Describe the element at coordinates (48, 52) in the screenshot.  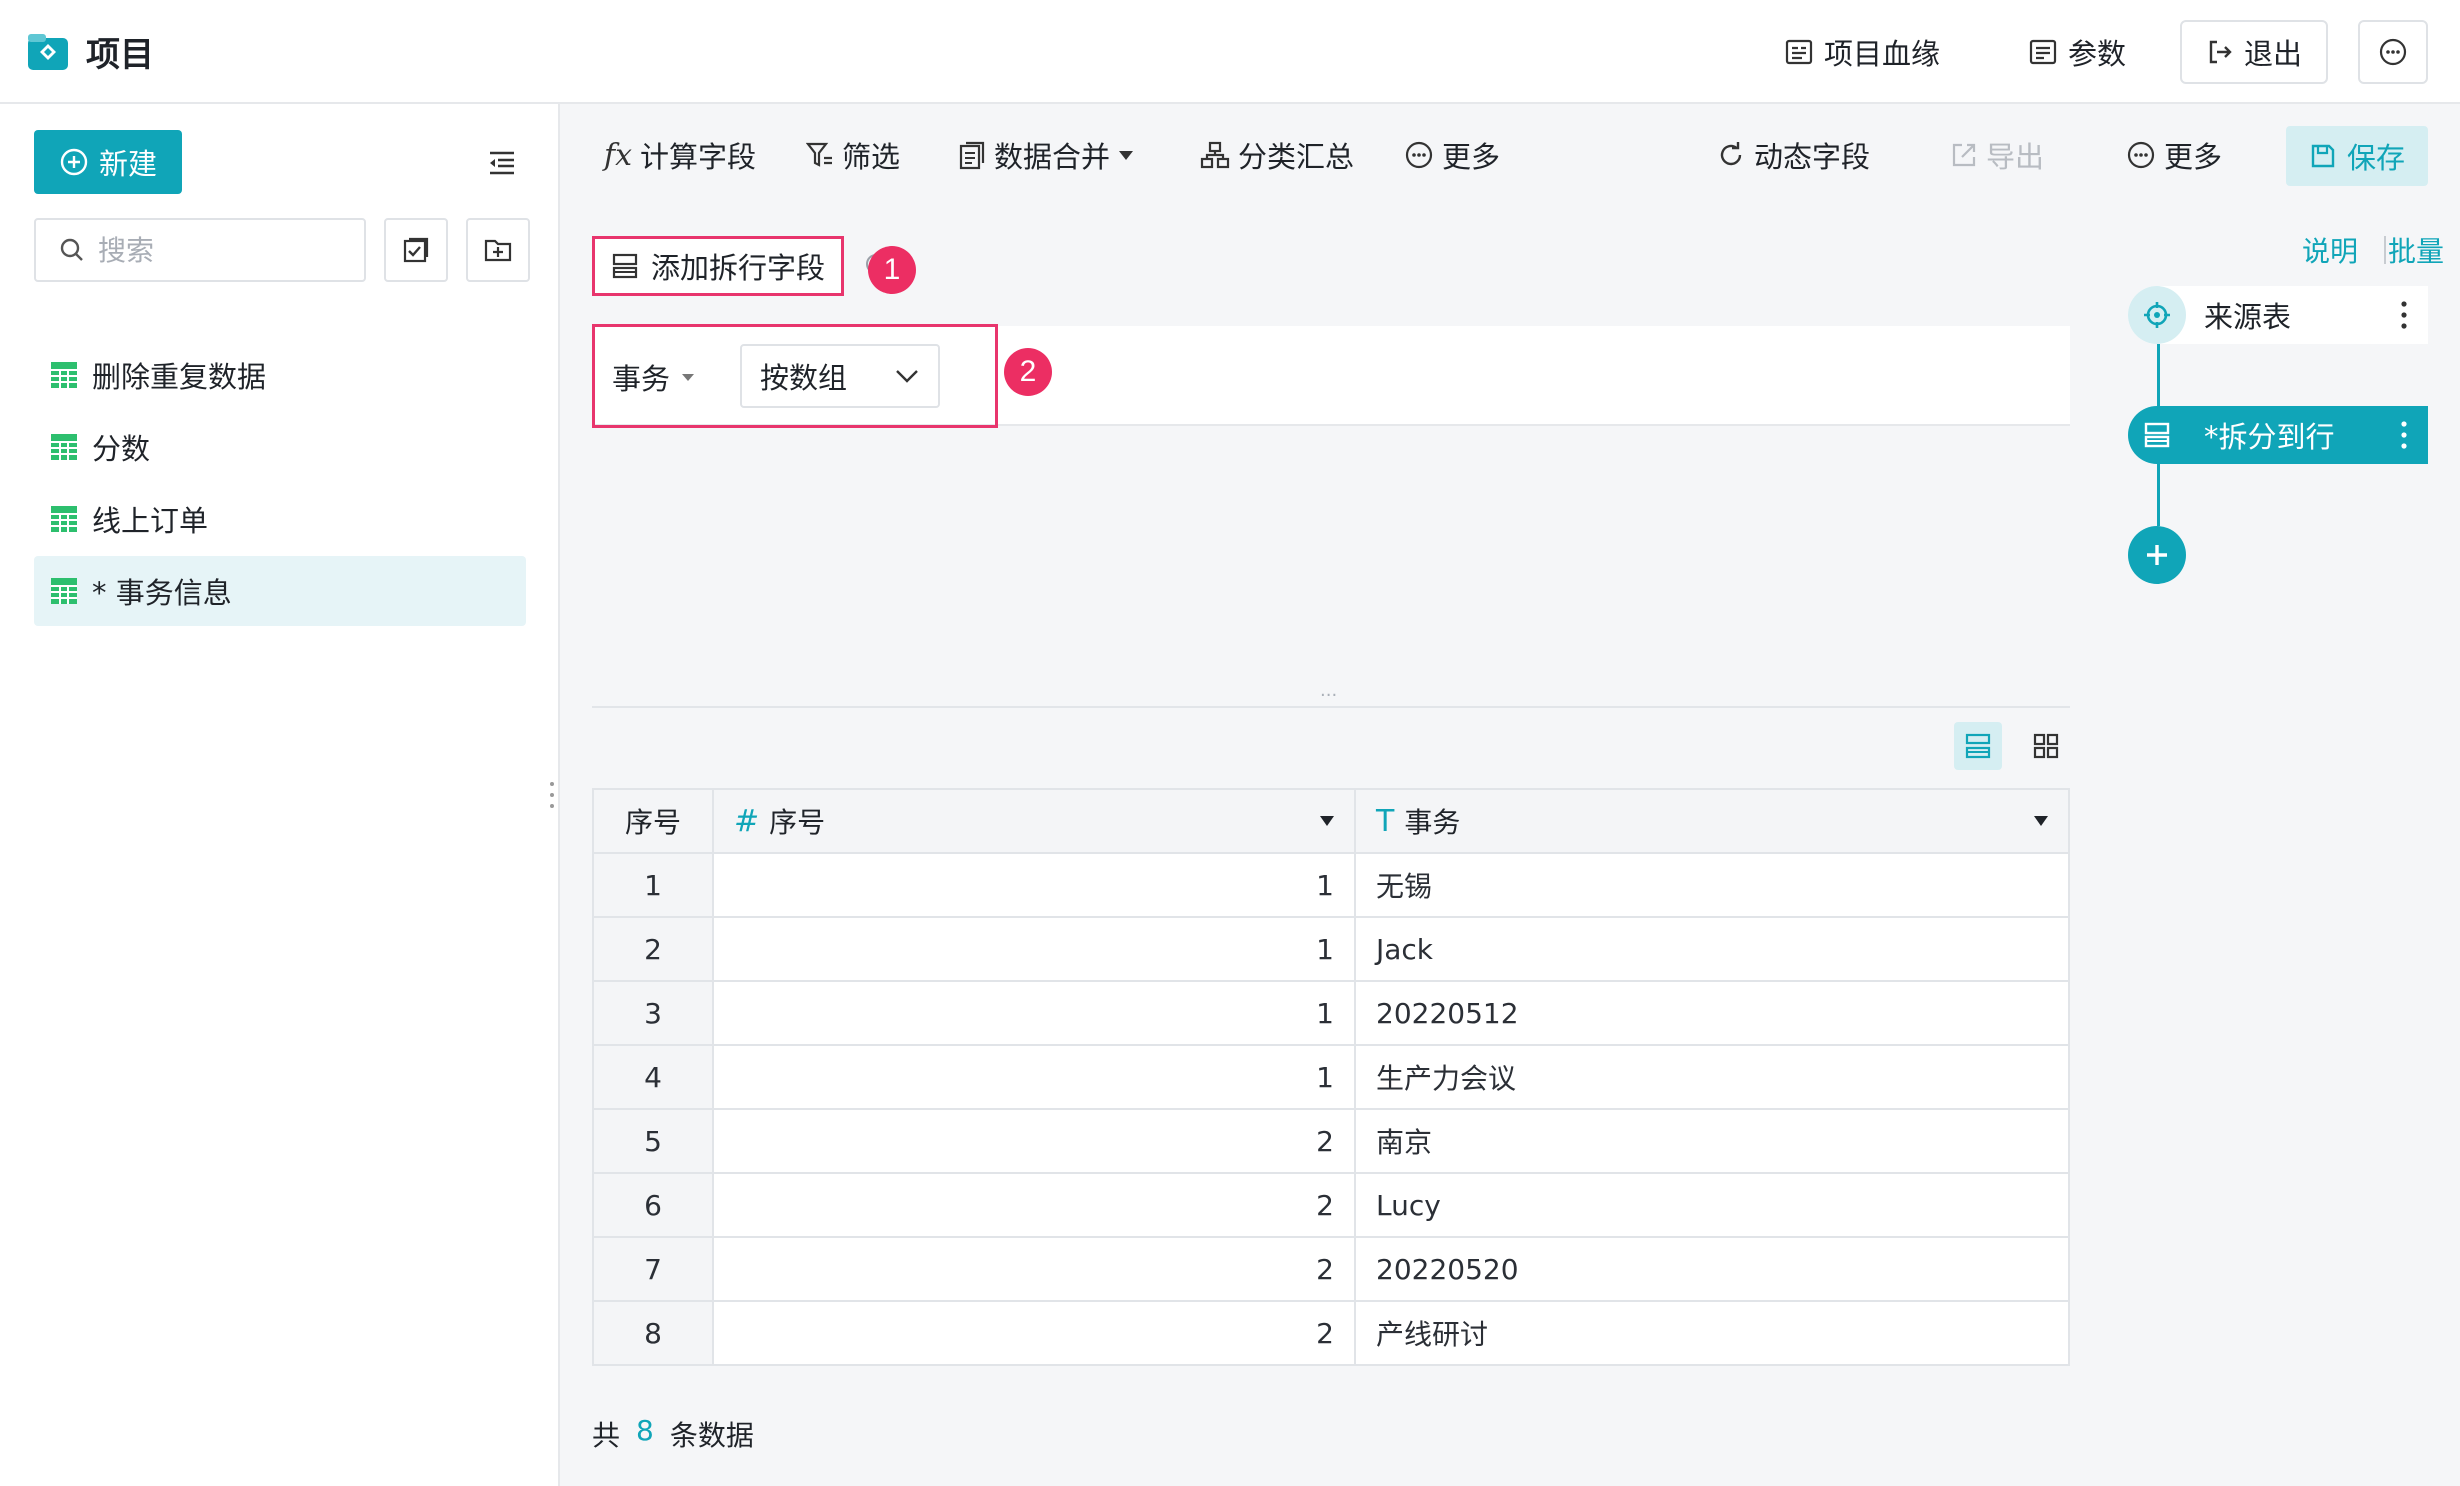
I see `project-logo-icon` at that location.